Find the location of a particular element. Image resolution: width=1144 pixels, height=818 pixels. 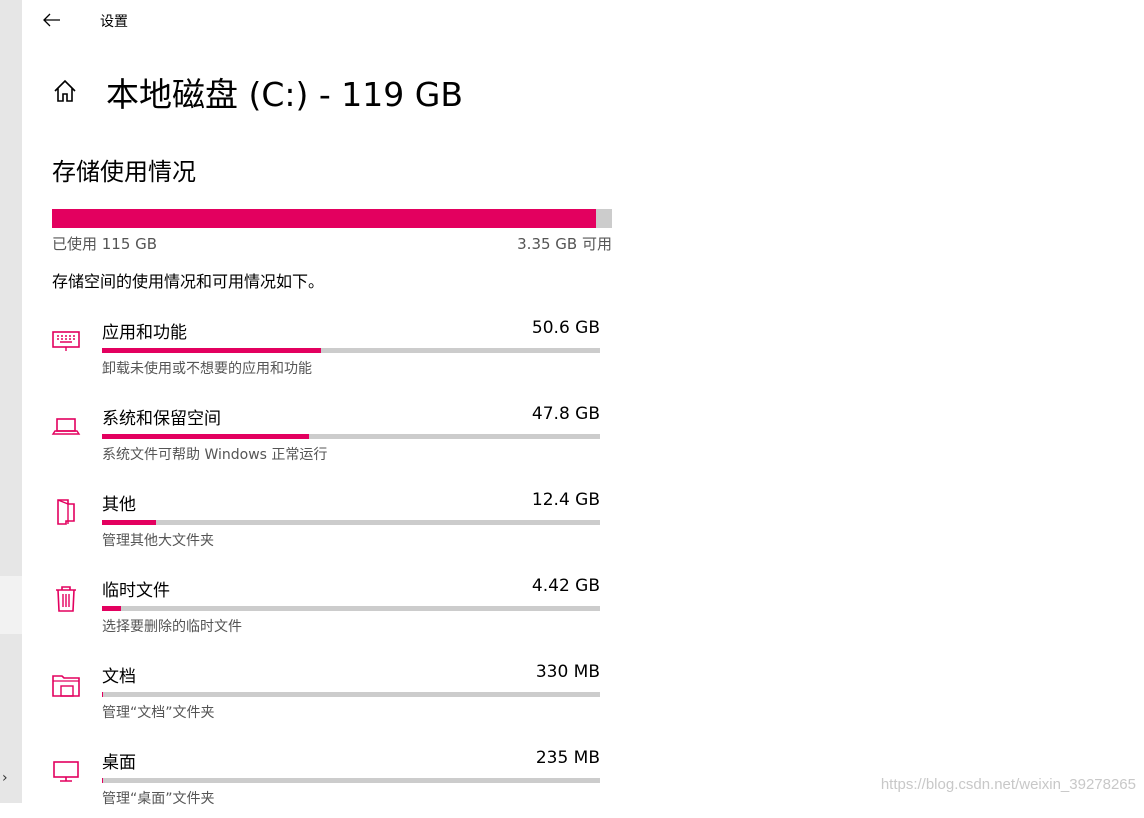

watermark-text: https://blog.csdn.net/weixin_39278265 is located at coordinates (1008, 784).